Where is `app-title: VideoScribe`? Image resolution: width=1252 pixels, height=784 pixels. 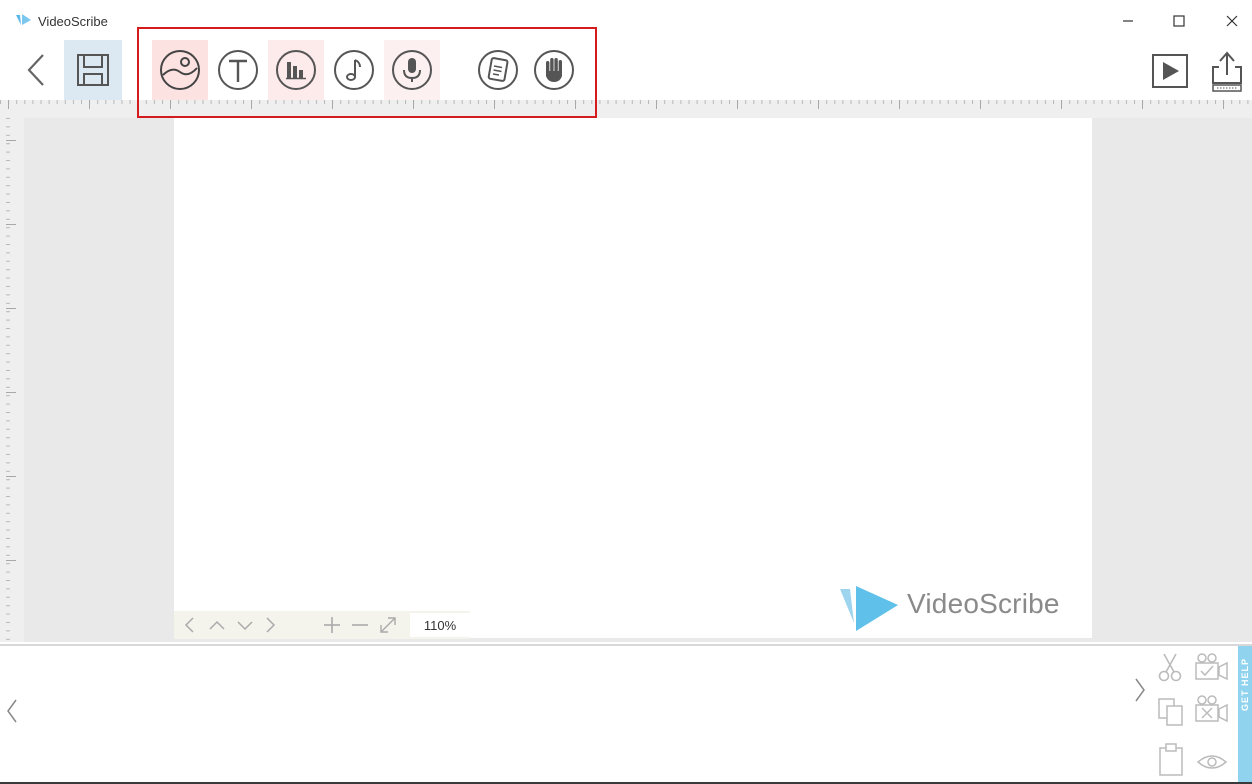 app-title: VideoScribe is located at coordinates (73, 21).